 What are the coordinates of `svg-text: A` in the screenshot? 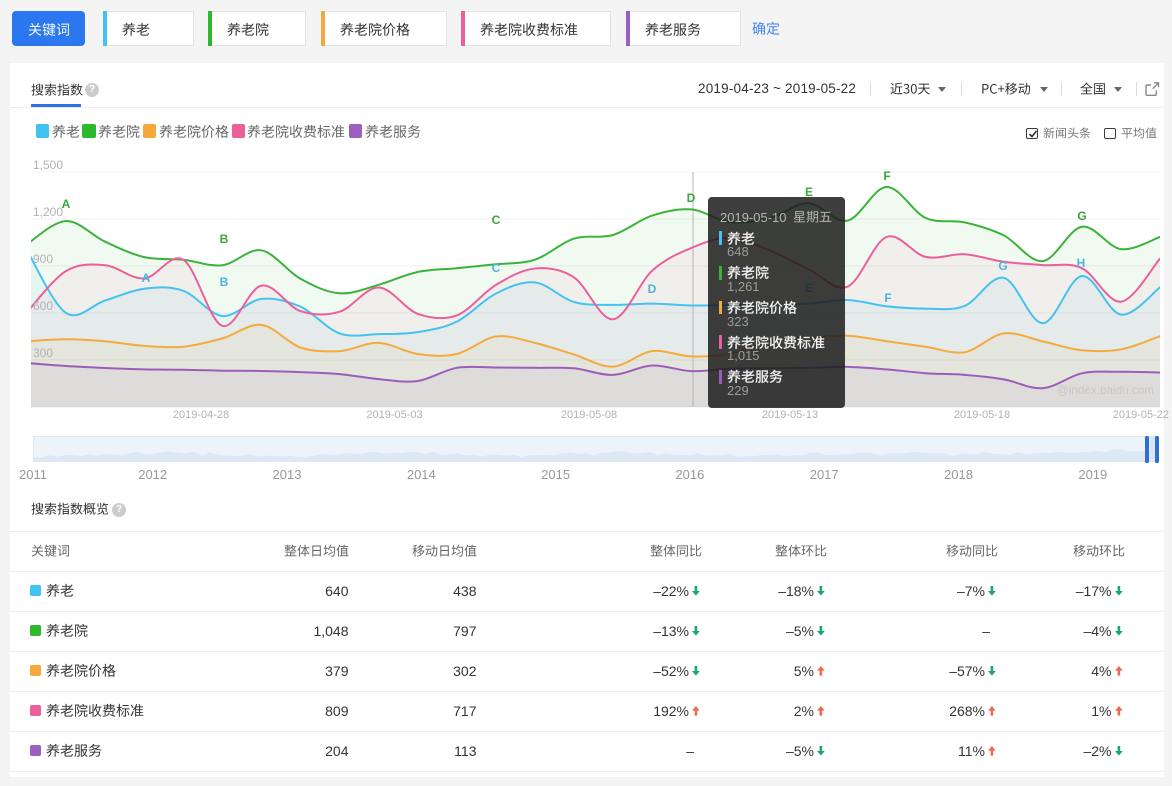 It's located at (146, 278).